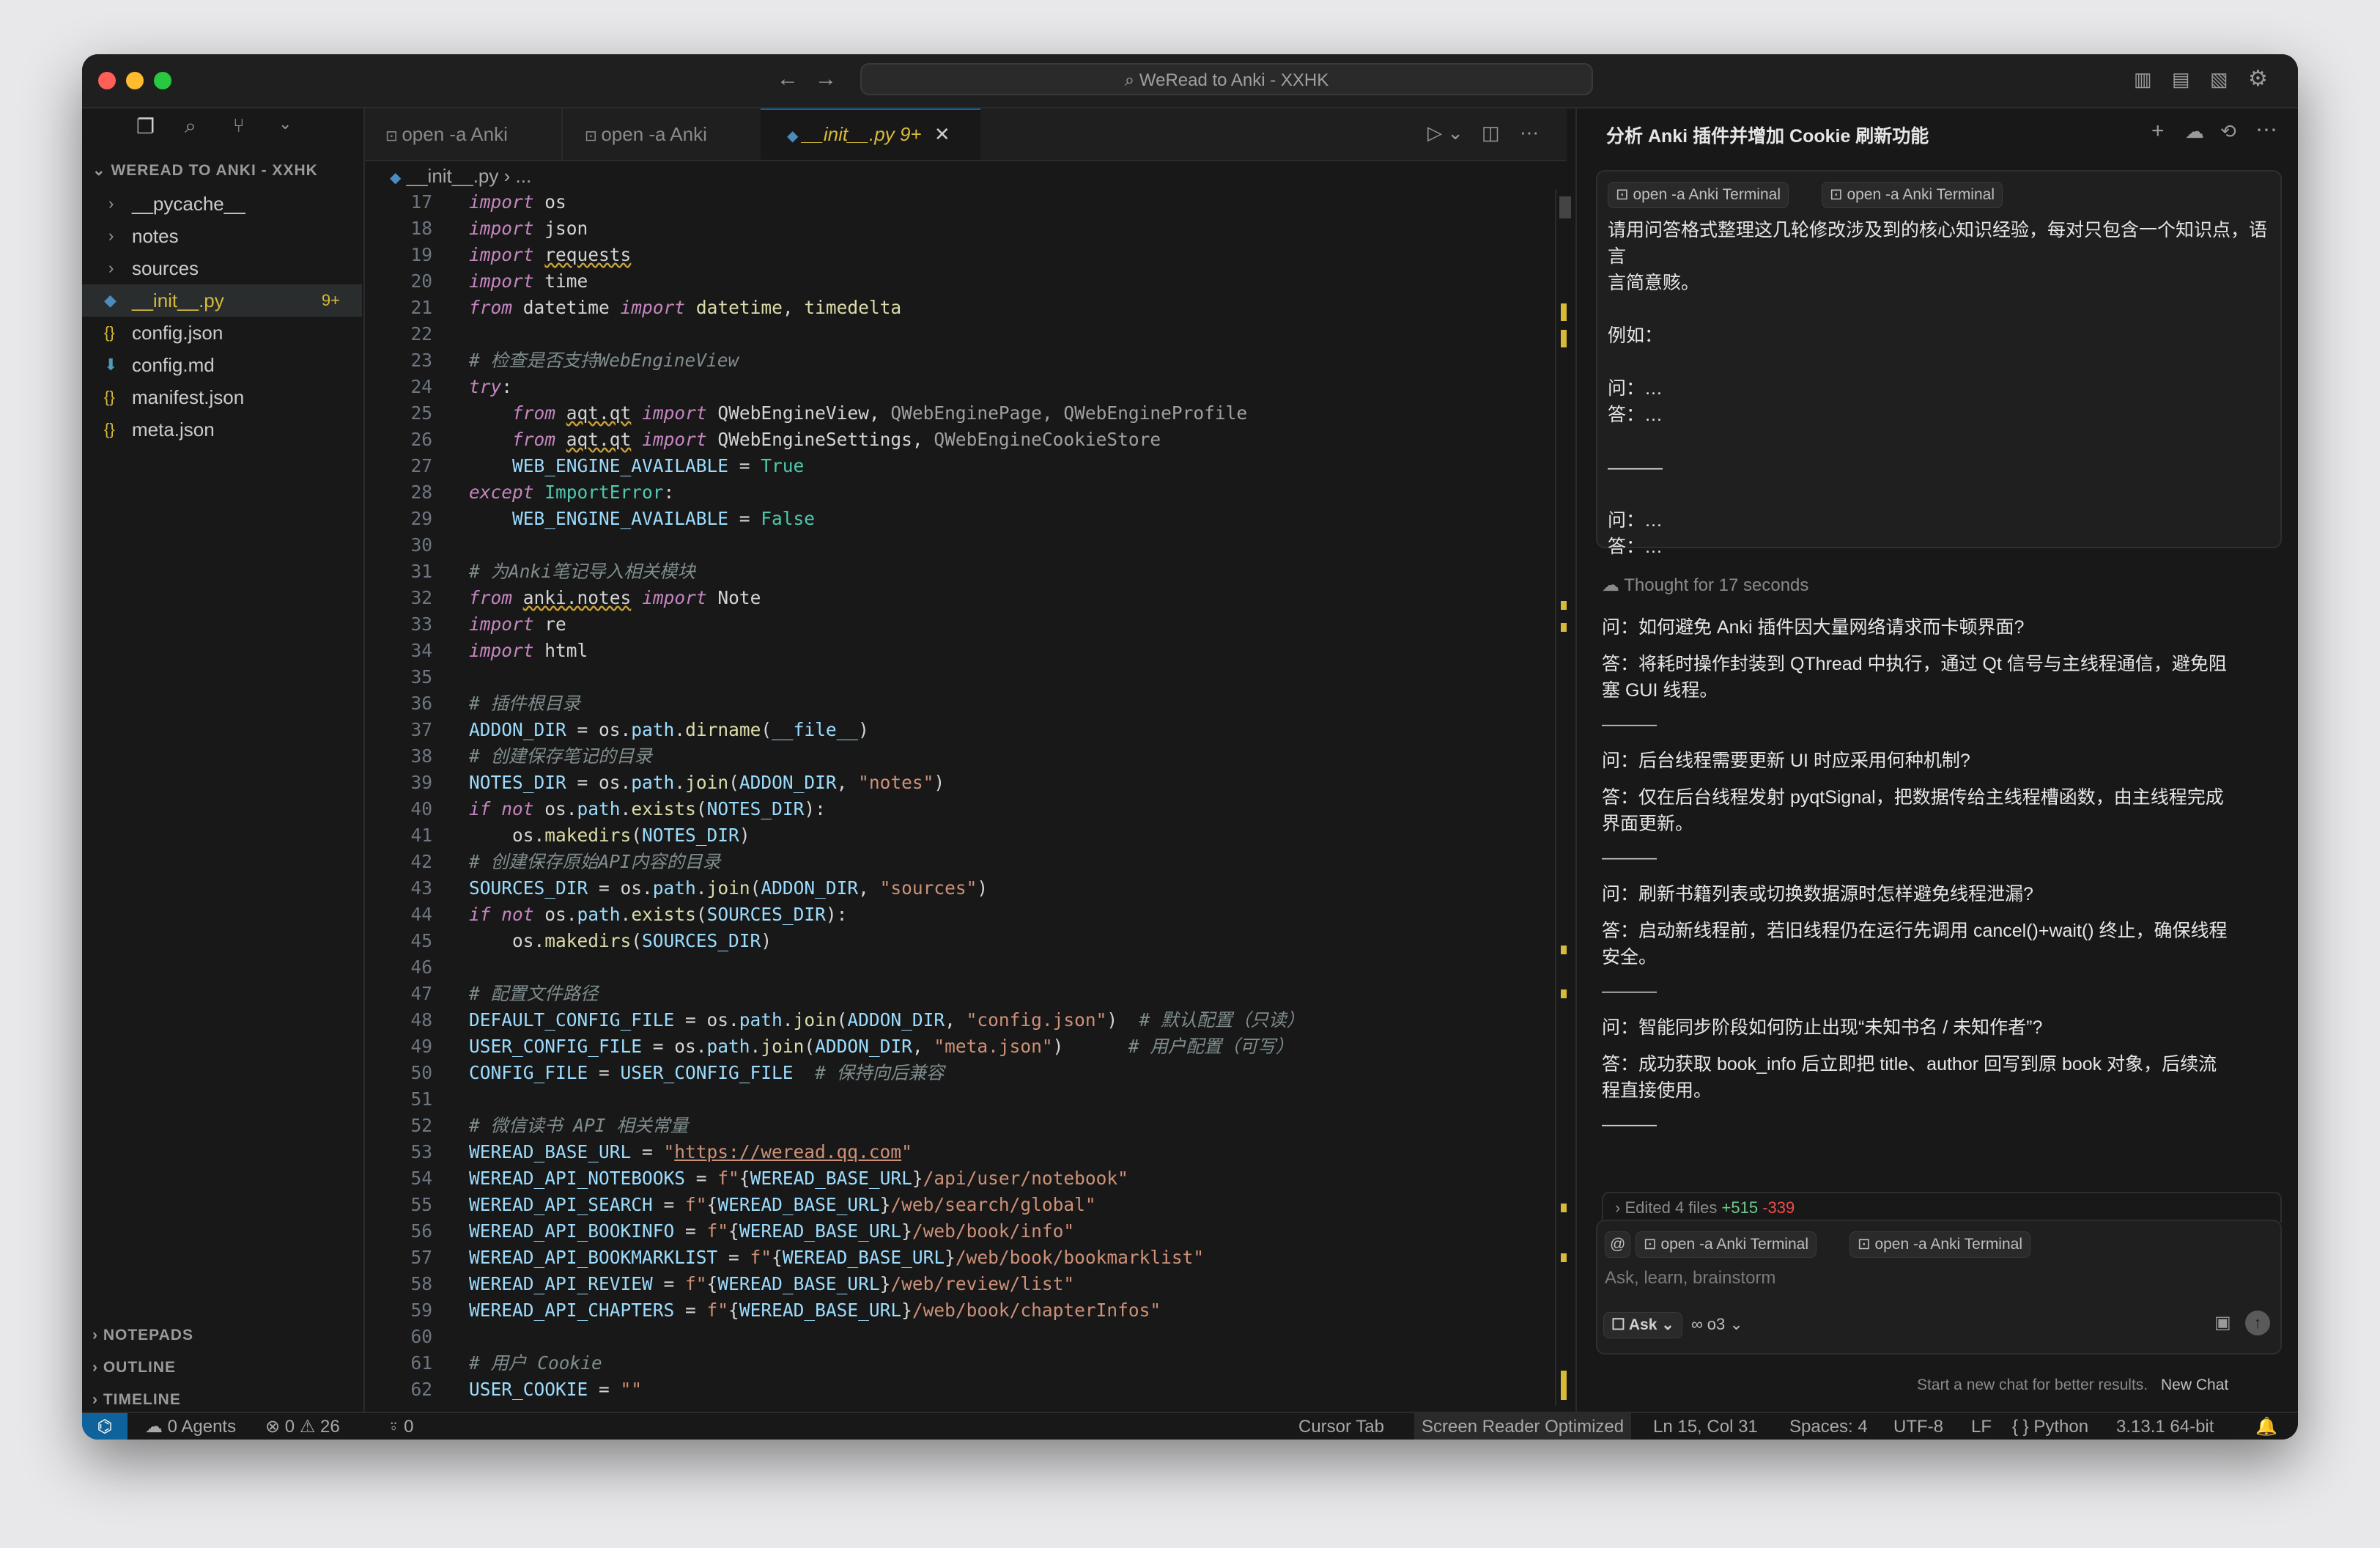 The width and height of the screenshot is (2380, 1548). Describe the element at coordinates (190, 1426) in the screenshot. I see `agents-status: ☁ 0 Agents` at that location.